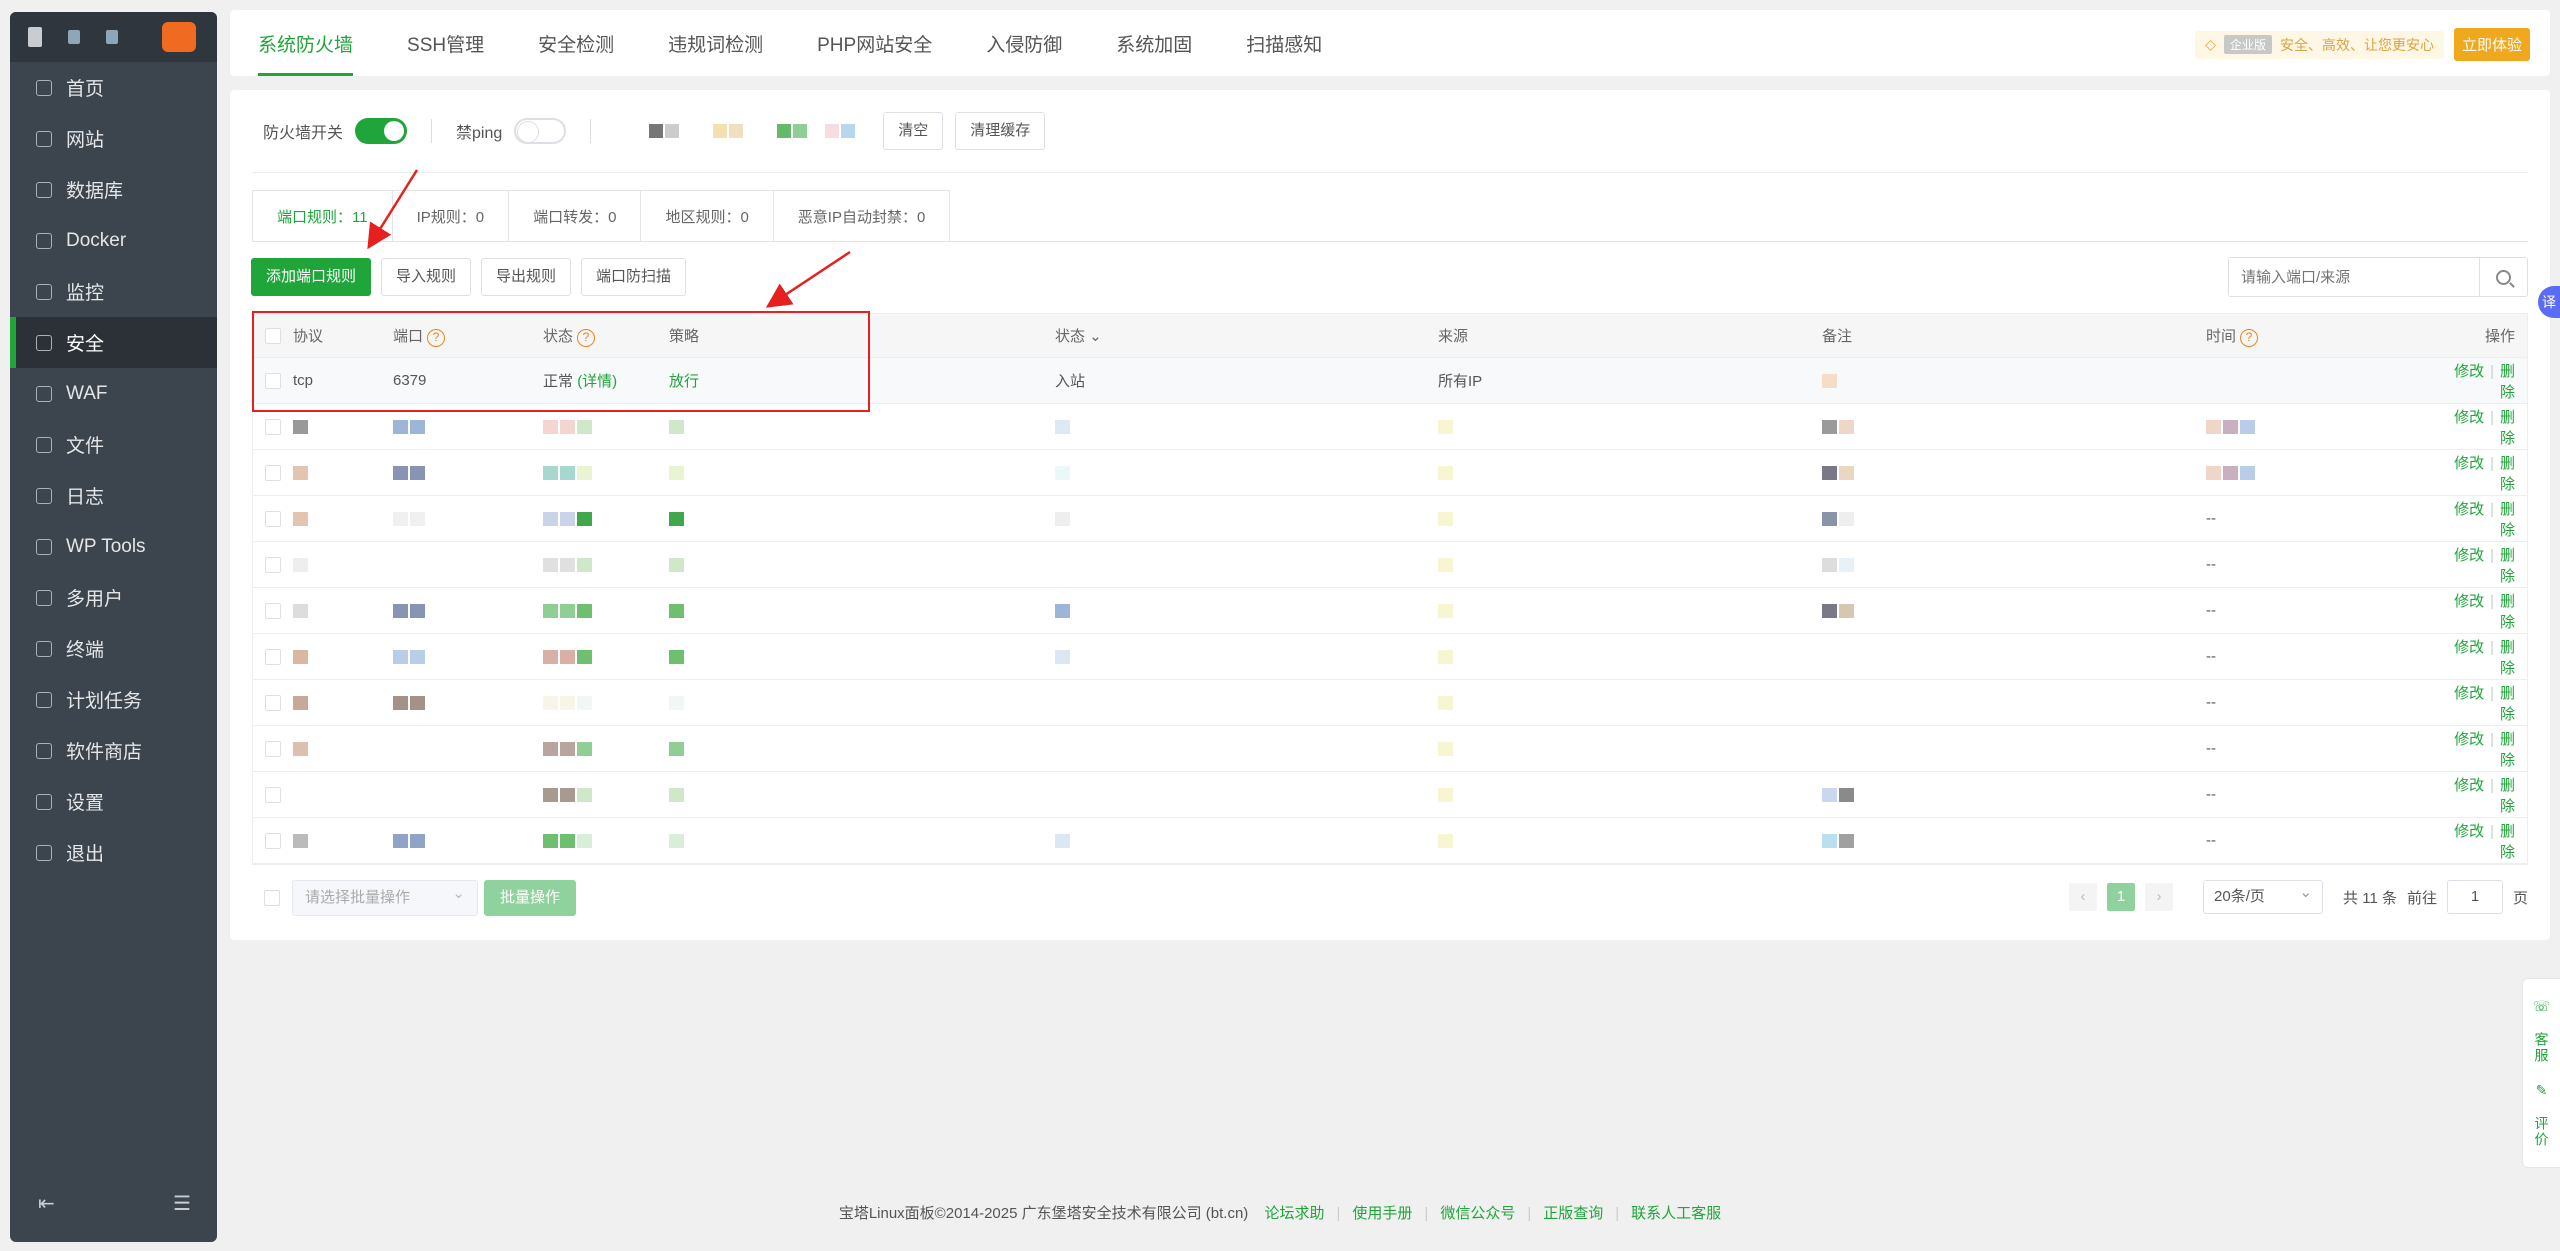 The height and width of the screenshot is (1251, 2560). What do you see at coordinates (1154, 43) in the screenshot?
I see `tab-6: 系统加固` at bounding box center [1154, 43].